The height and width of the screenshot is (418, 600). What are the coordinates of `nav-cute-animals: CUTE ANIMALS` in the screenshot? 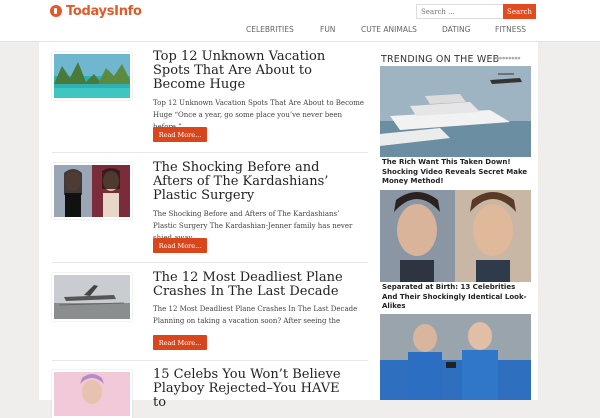 It's located at (389, 29).